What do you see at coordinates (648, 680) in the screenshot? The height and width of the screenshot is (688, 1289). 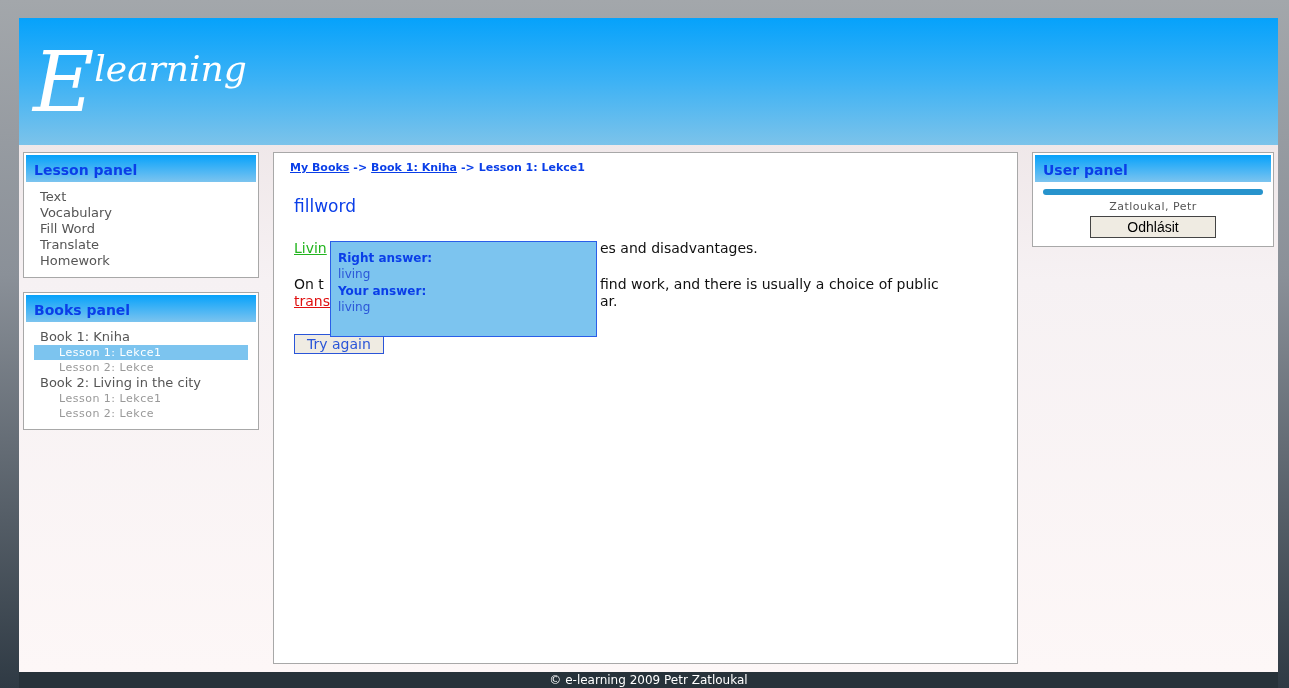 I see `footer-text: © e-learning 2009 Petr Zatloukal` at bounding box center [648, 680].